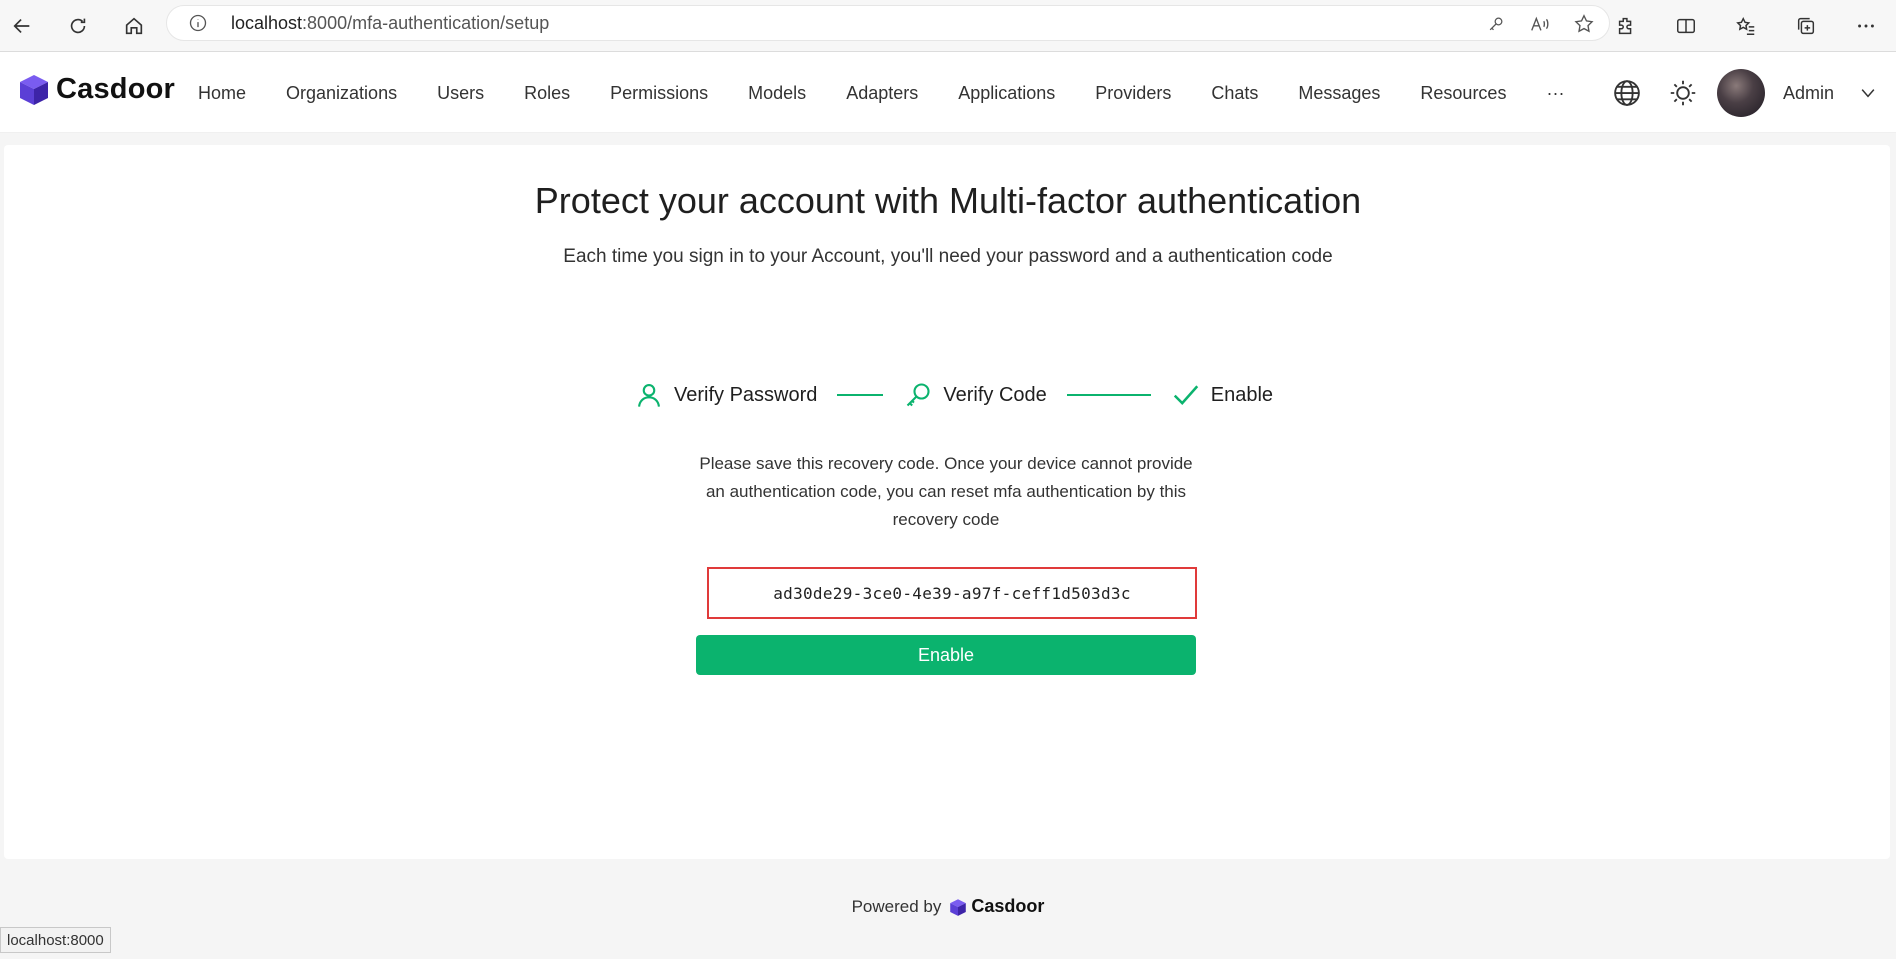 The image size is (1896, 959). What do you see at coordinates (267, 22) in the screenshot?
I see `url-host: localhost` at bounding box center [267, 22].